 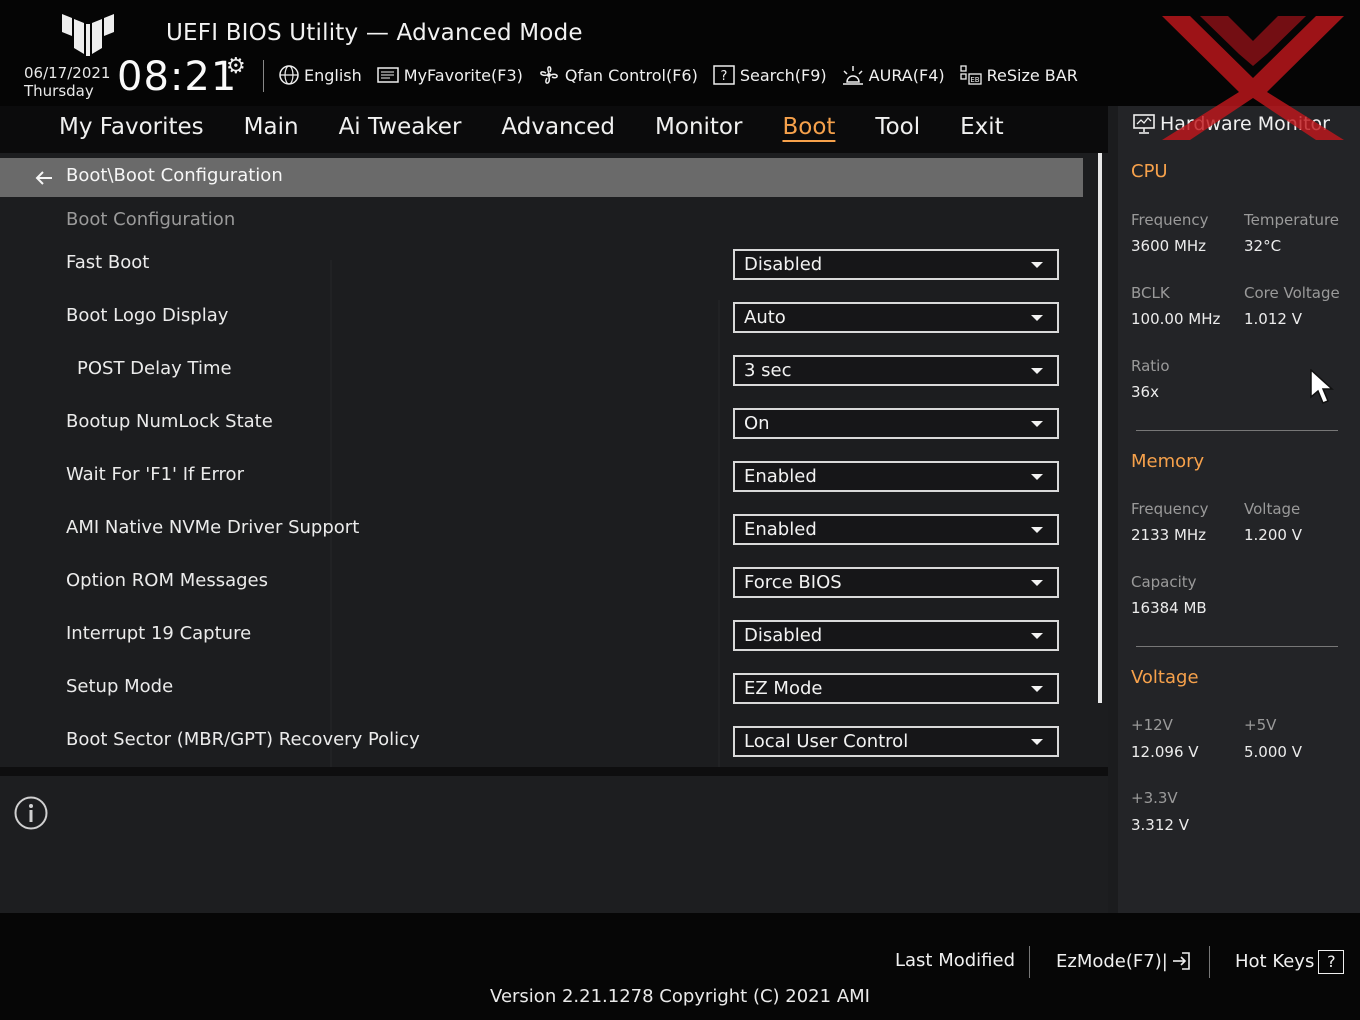 I want to click on tab-my-favorites: My Favorites, so click(x=131, y=127).